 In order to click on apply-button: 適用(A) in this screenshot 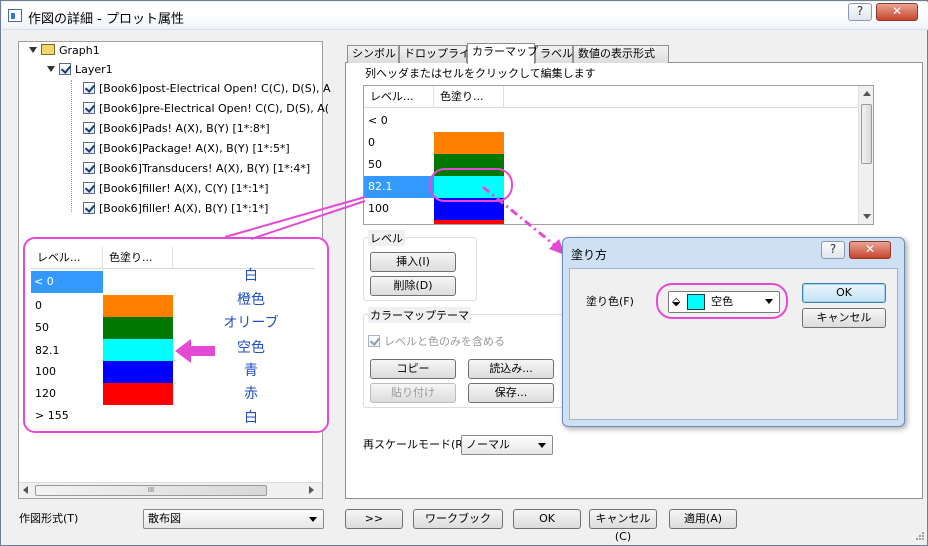, I will do `click(703, 519)`.